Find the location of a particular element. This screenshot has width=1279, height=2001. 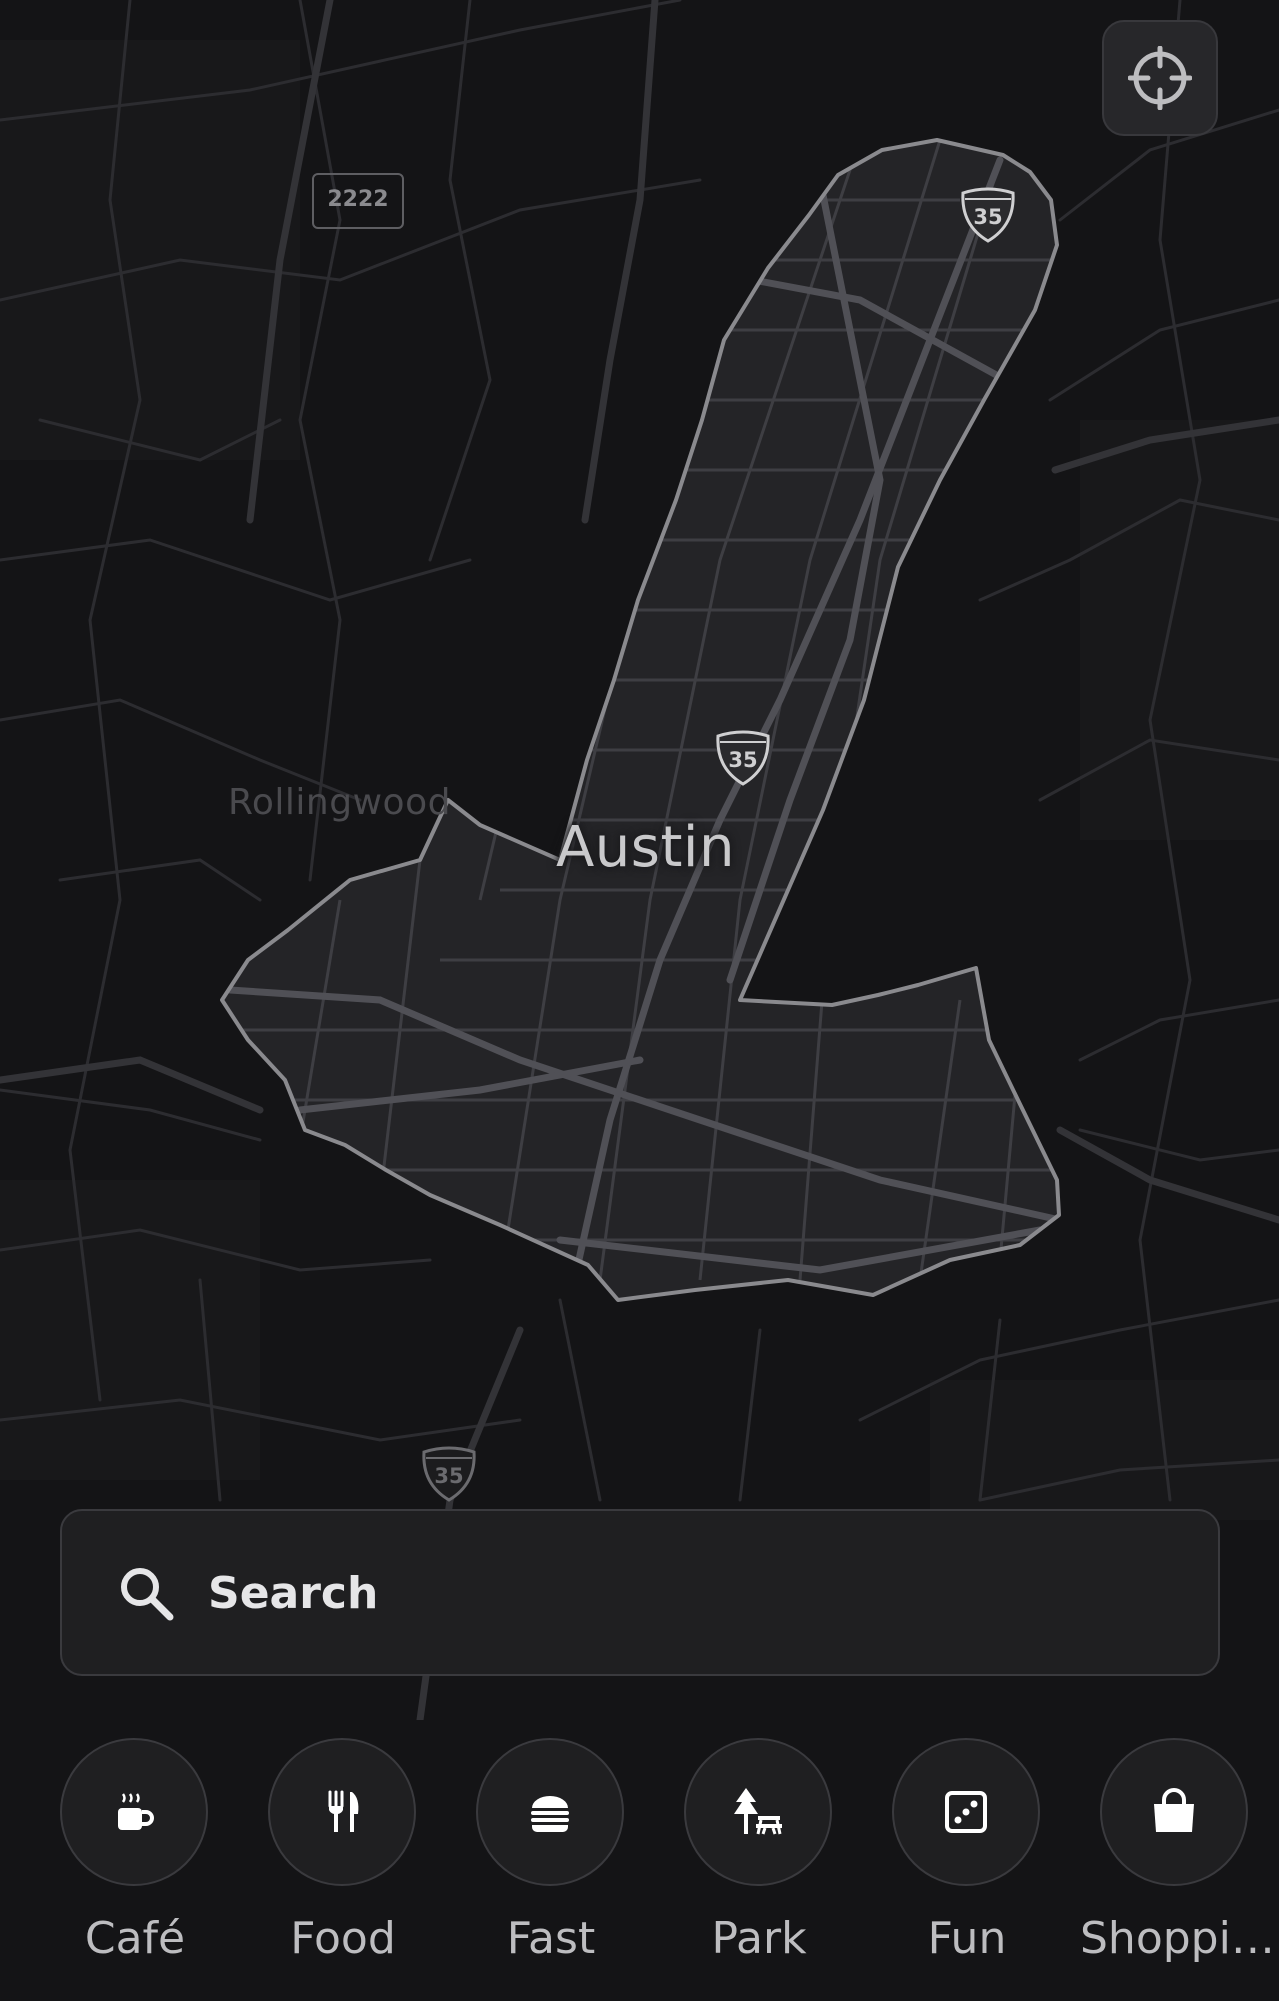

state-highway-sign-number: 2222 is located at coordinates (358, 199).